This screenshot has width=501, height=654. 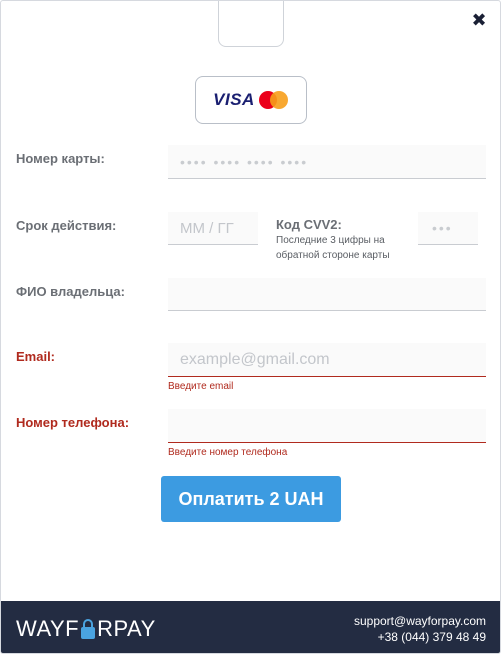 What do you see at coordinates (420, 621) in the screenshot?
I see `support-email: support@wayforpay.com` at bounding box center [420, 621].